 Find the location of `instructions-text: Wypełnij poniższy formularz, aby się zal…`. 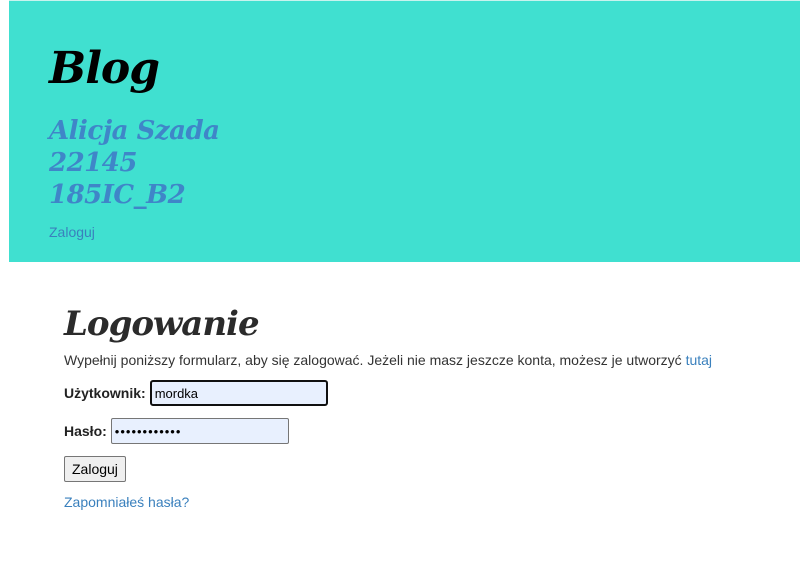

instructions-text: Wypełnij poniższy formularz, aby się zal… is located at coordinates (373, 360).